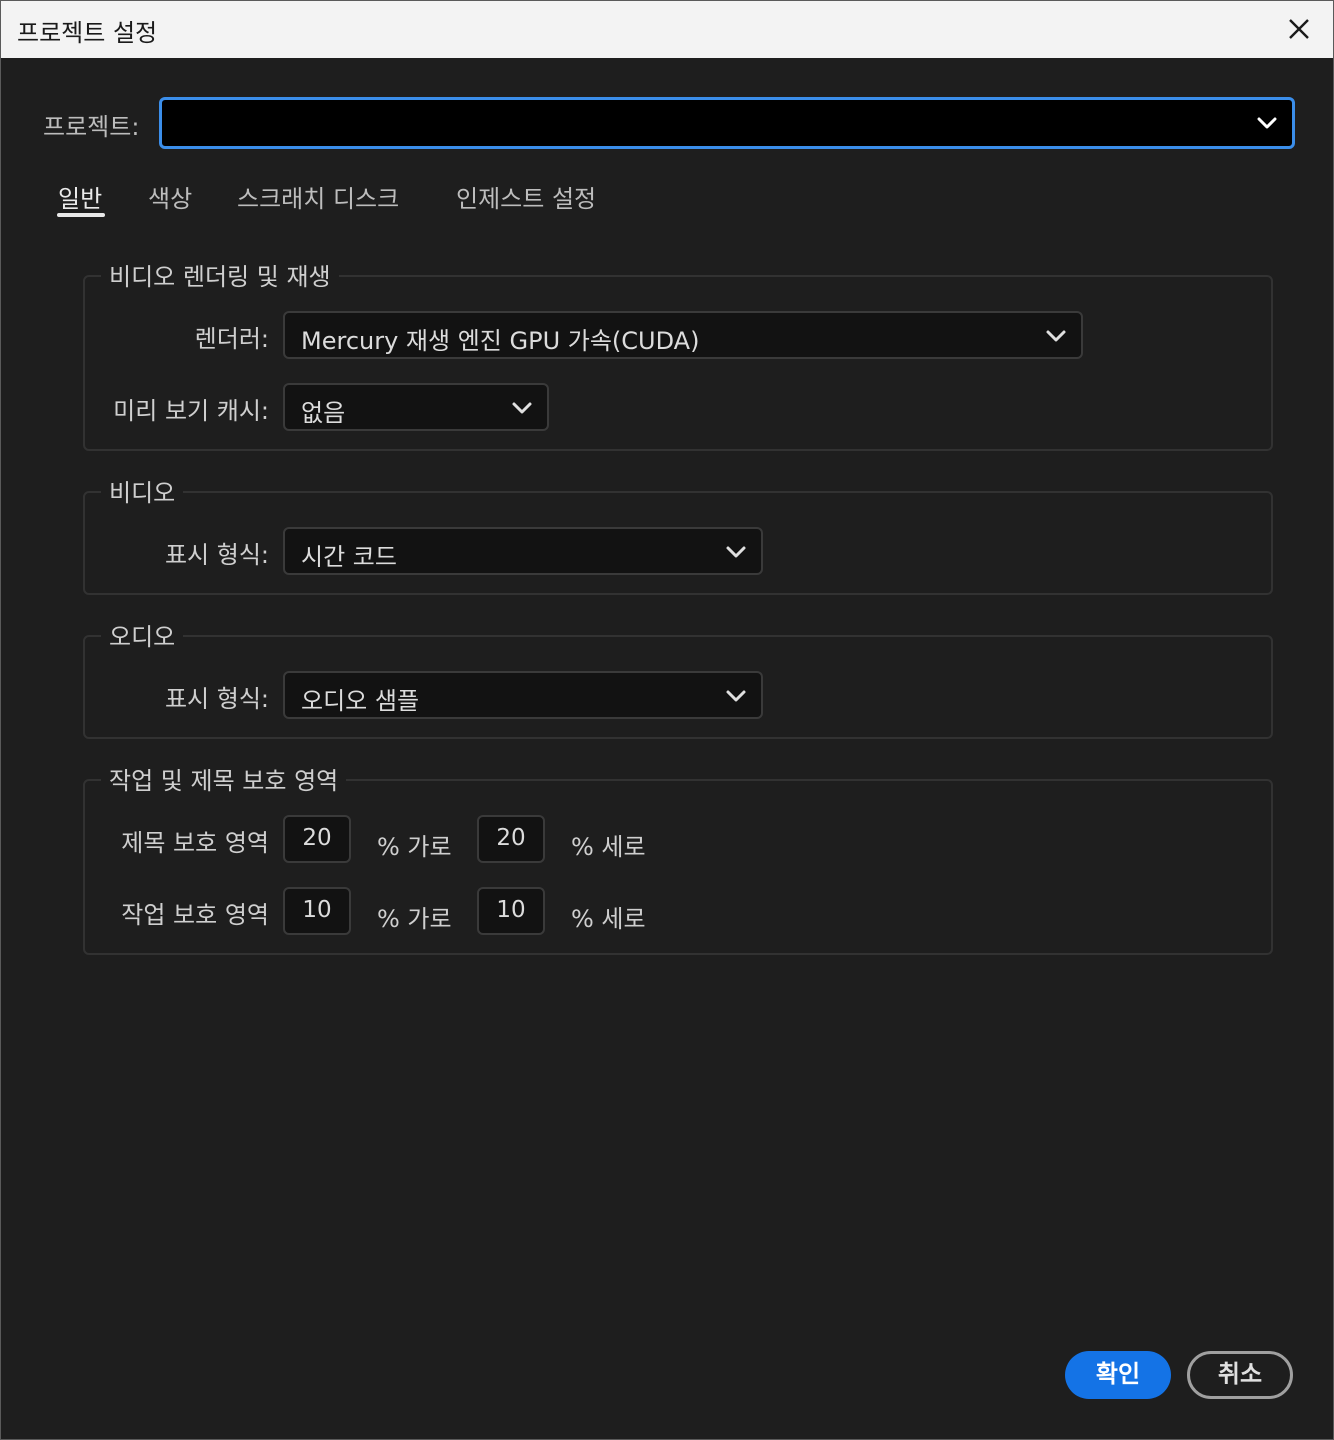  What do you see at coordinates (1299, 29) in the screenshot?
I see `close-icon` at bounding box center [1299, 29].